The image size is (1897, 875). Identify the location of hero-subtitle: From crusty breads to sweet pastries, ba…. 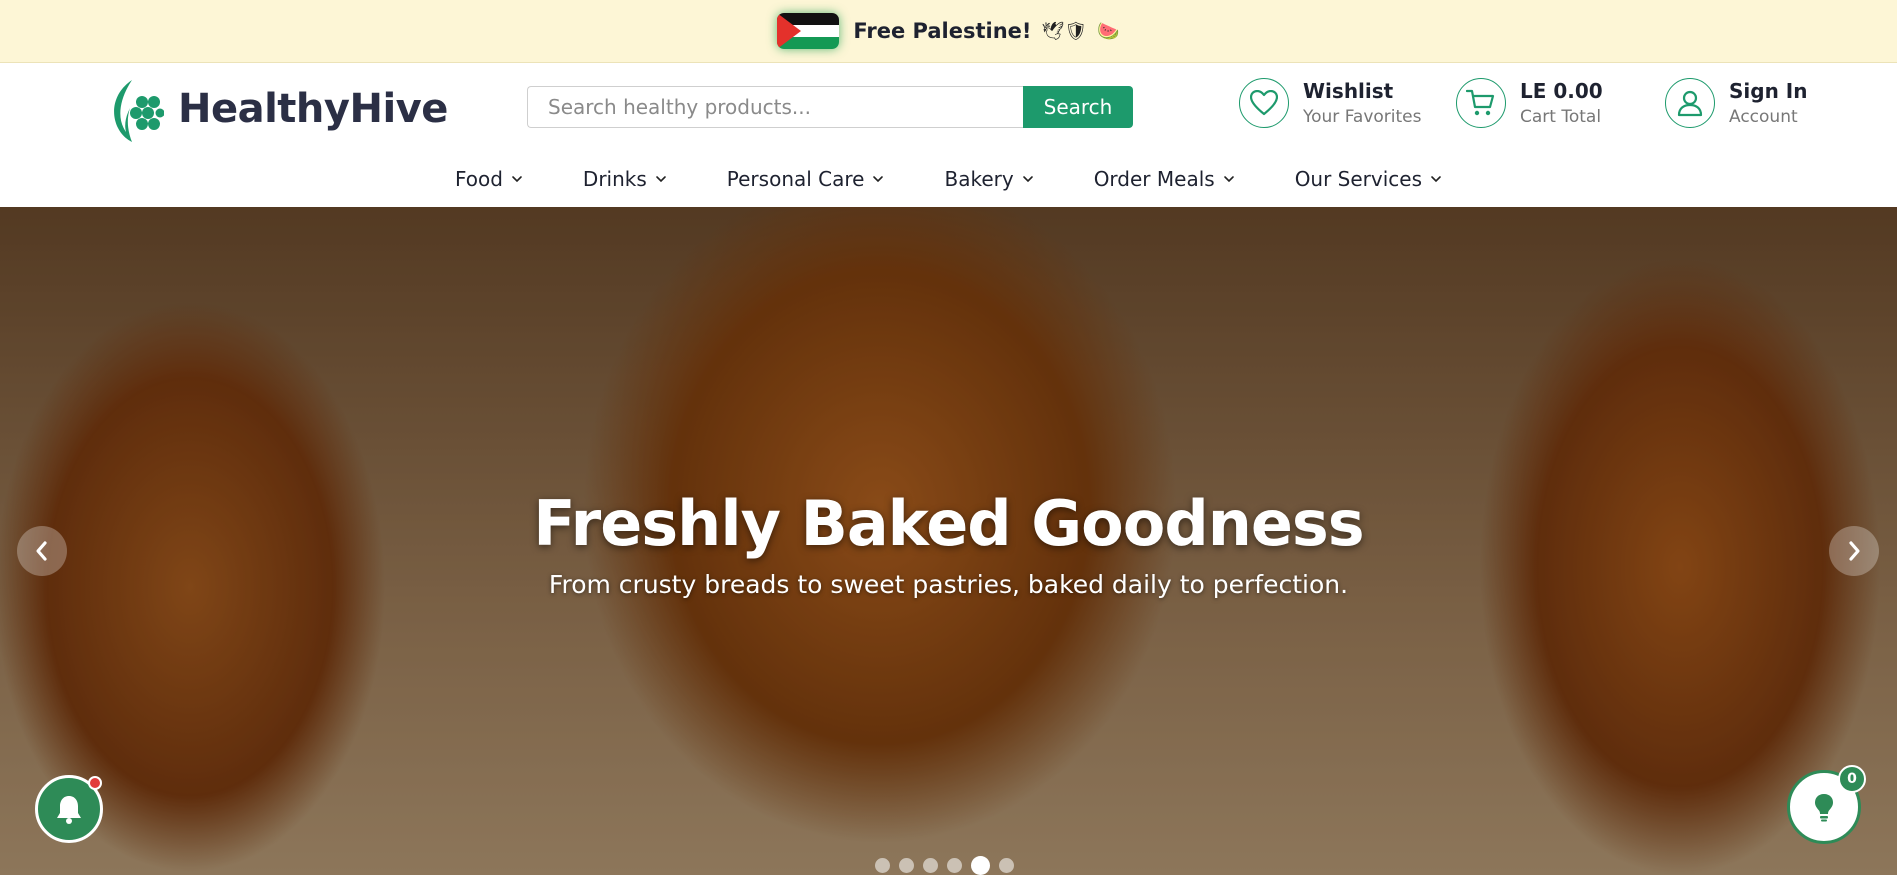
(948, 584).